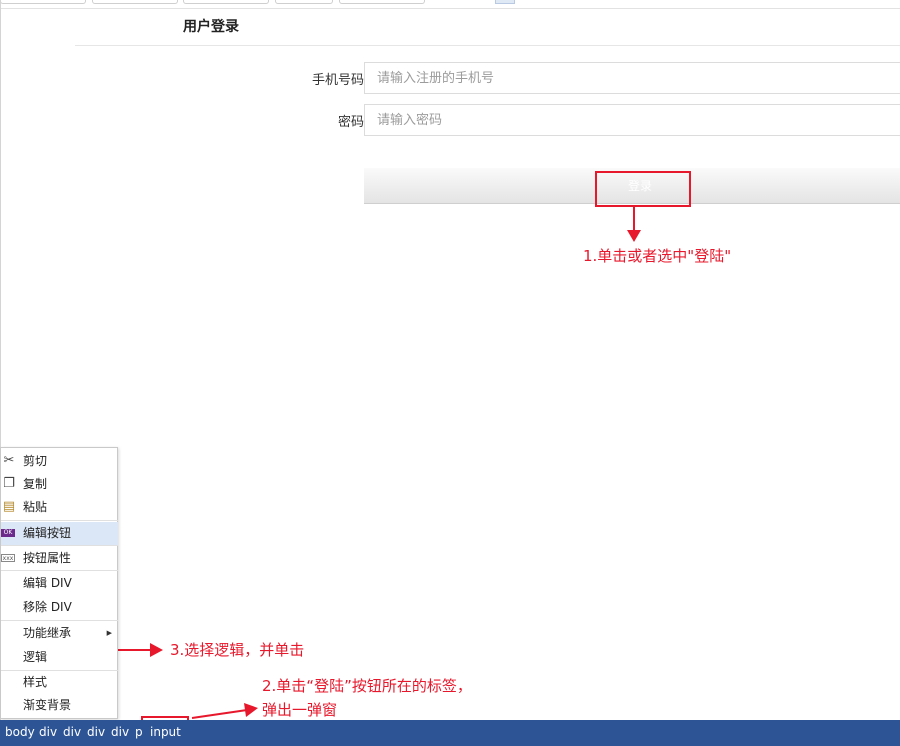 Image resolution: width=900 pixels, height=746 pixels. I want to click on annotation-highlight-login, so click(643, 189).